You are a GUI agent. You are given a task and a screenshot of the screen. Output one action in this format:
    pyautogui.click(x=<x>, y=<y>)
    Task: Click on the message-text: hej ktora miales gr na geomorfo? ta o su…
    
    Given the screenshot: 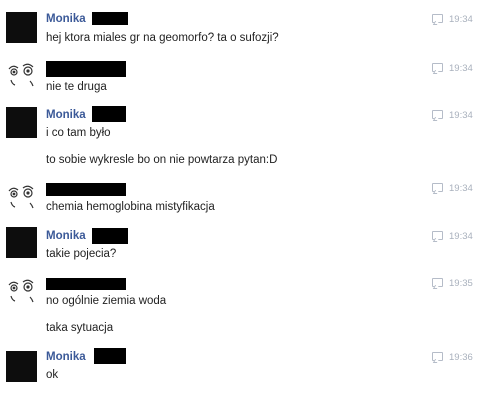 What is the action you would take?
    pyautogui.click(x=162, y=38)
    